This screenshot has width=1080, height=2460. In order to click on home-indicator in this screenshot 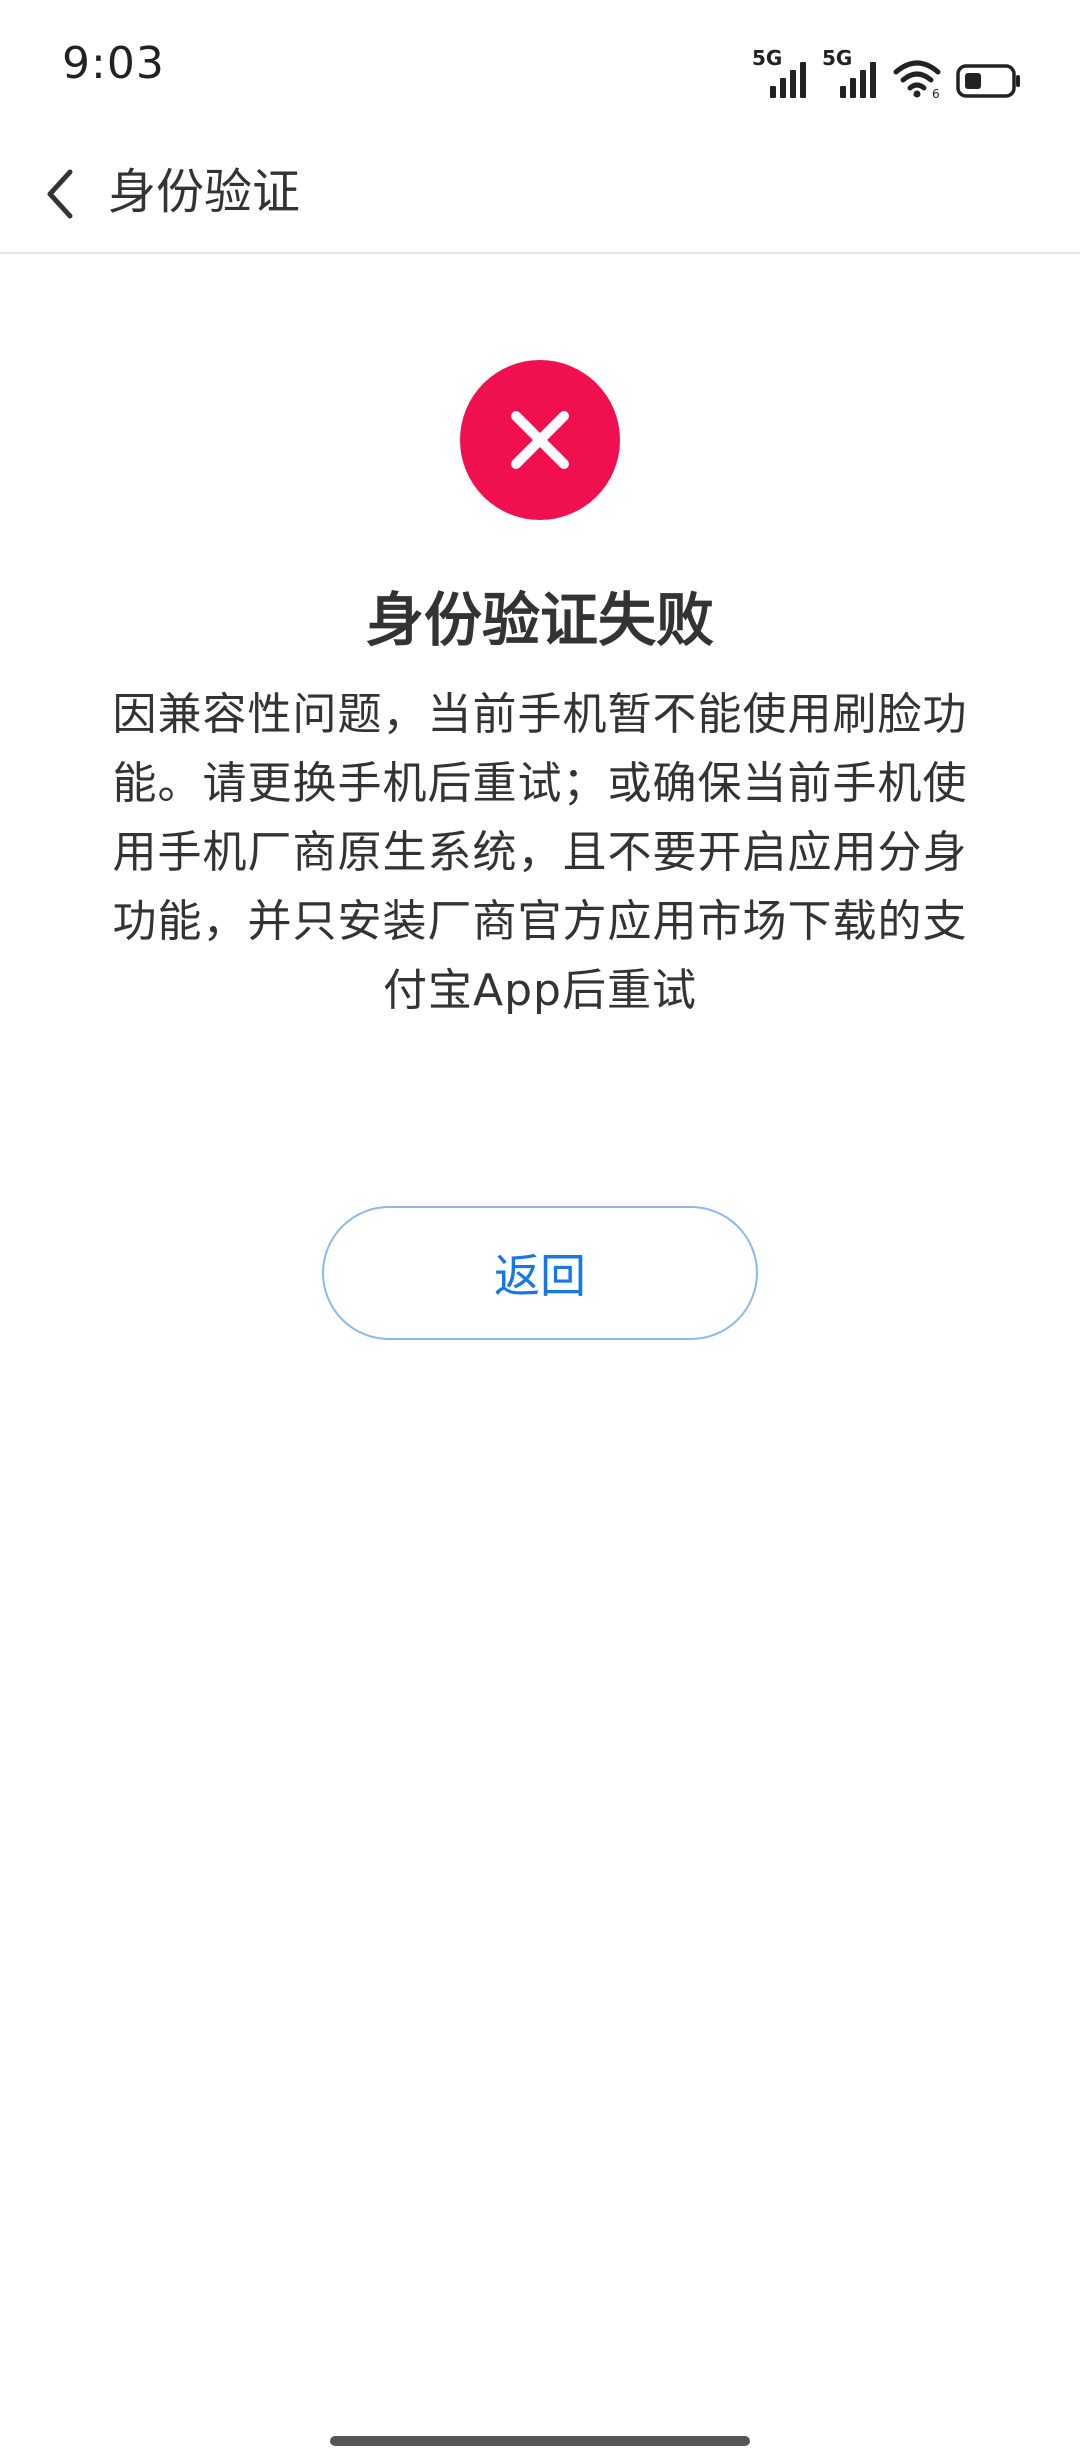, I will do `click(540, 2441)`.